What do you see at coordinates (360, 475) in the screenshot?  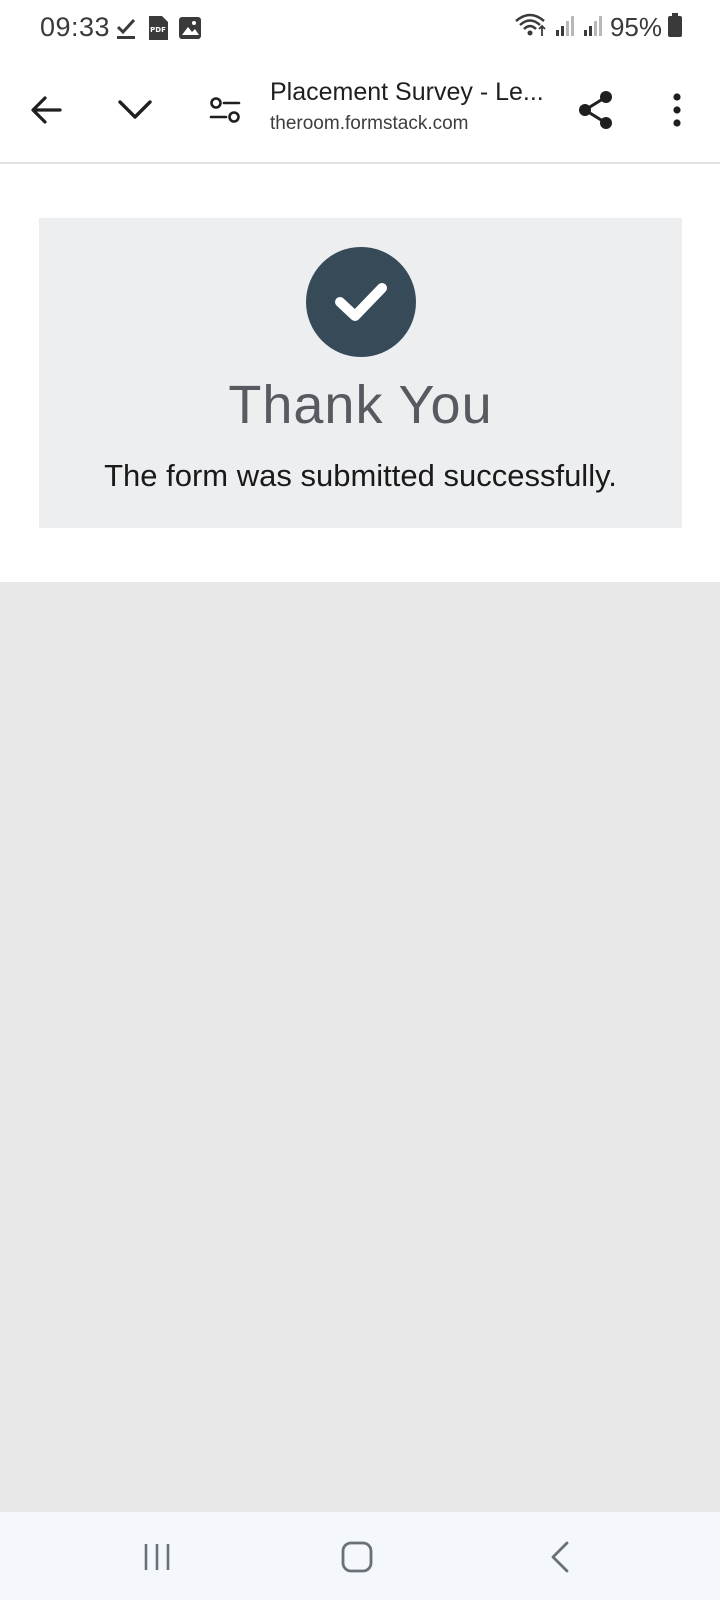 I see `confirmation-message: The form was submitted successfully.` at bounding box center [360, 475].